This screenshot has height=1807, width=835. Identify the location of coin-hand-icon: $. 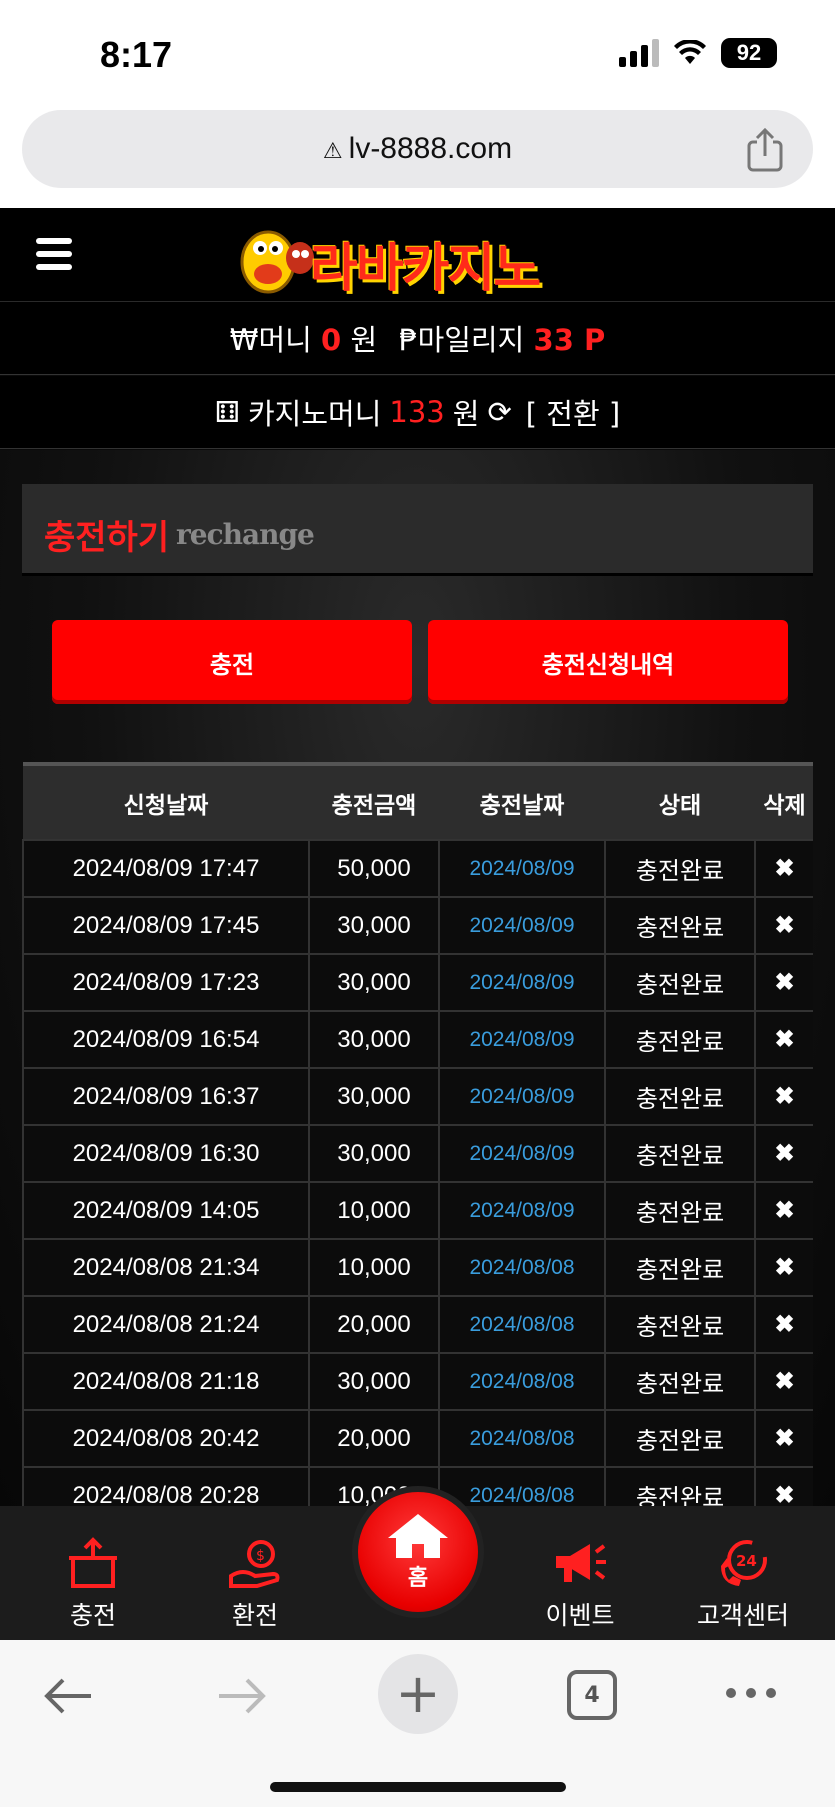
(254, 1564).